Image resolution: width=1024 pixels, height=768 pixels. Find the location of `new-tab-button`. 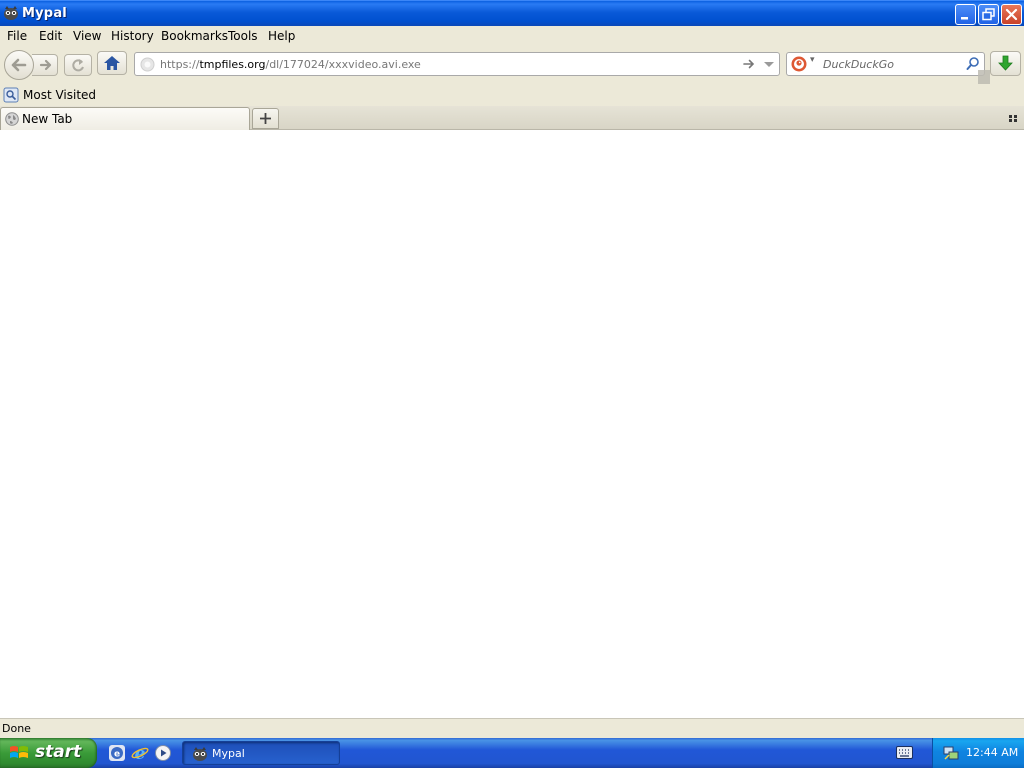

new-tab-button is located at coordinates (265, 118).